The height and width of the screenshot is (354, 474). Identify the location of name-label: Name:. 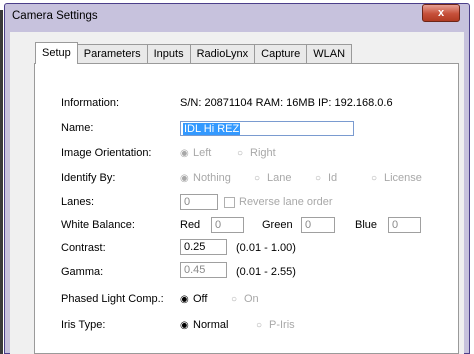
(77, 128).